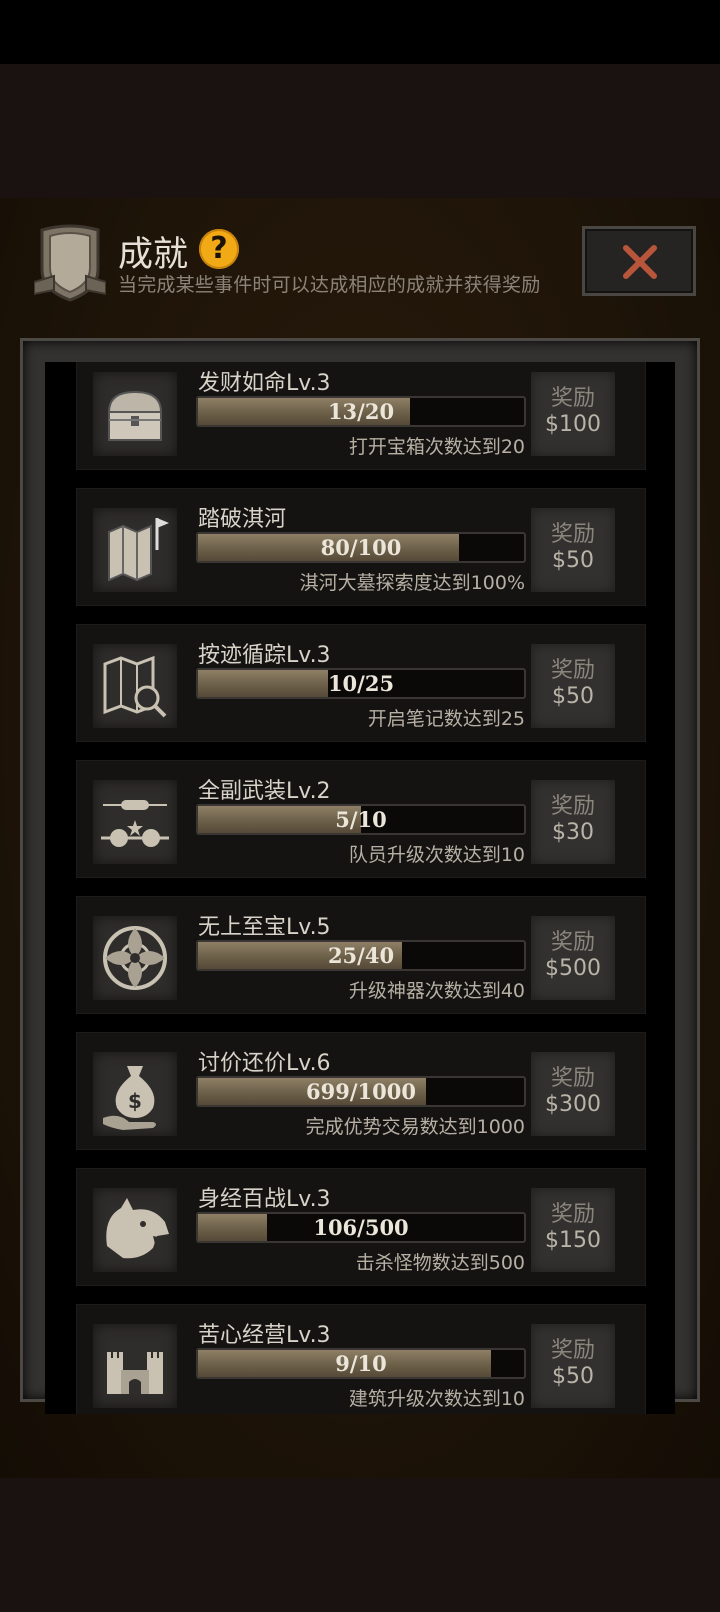 This screenshot has width=720, height=1612. I want to click on achievement-name: 苦心经营Lv.3, so click(264, 1335).